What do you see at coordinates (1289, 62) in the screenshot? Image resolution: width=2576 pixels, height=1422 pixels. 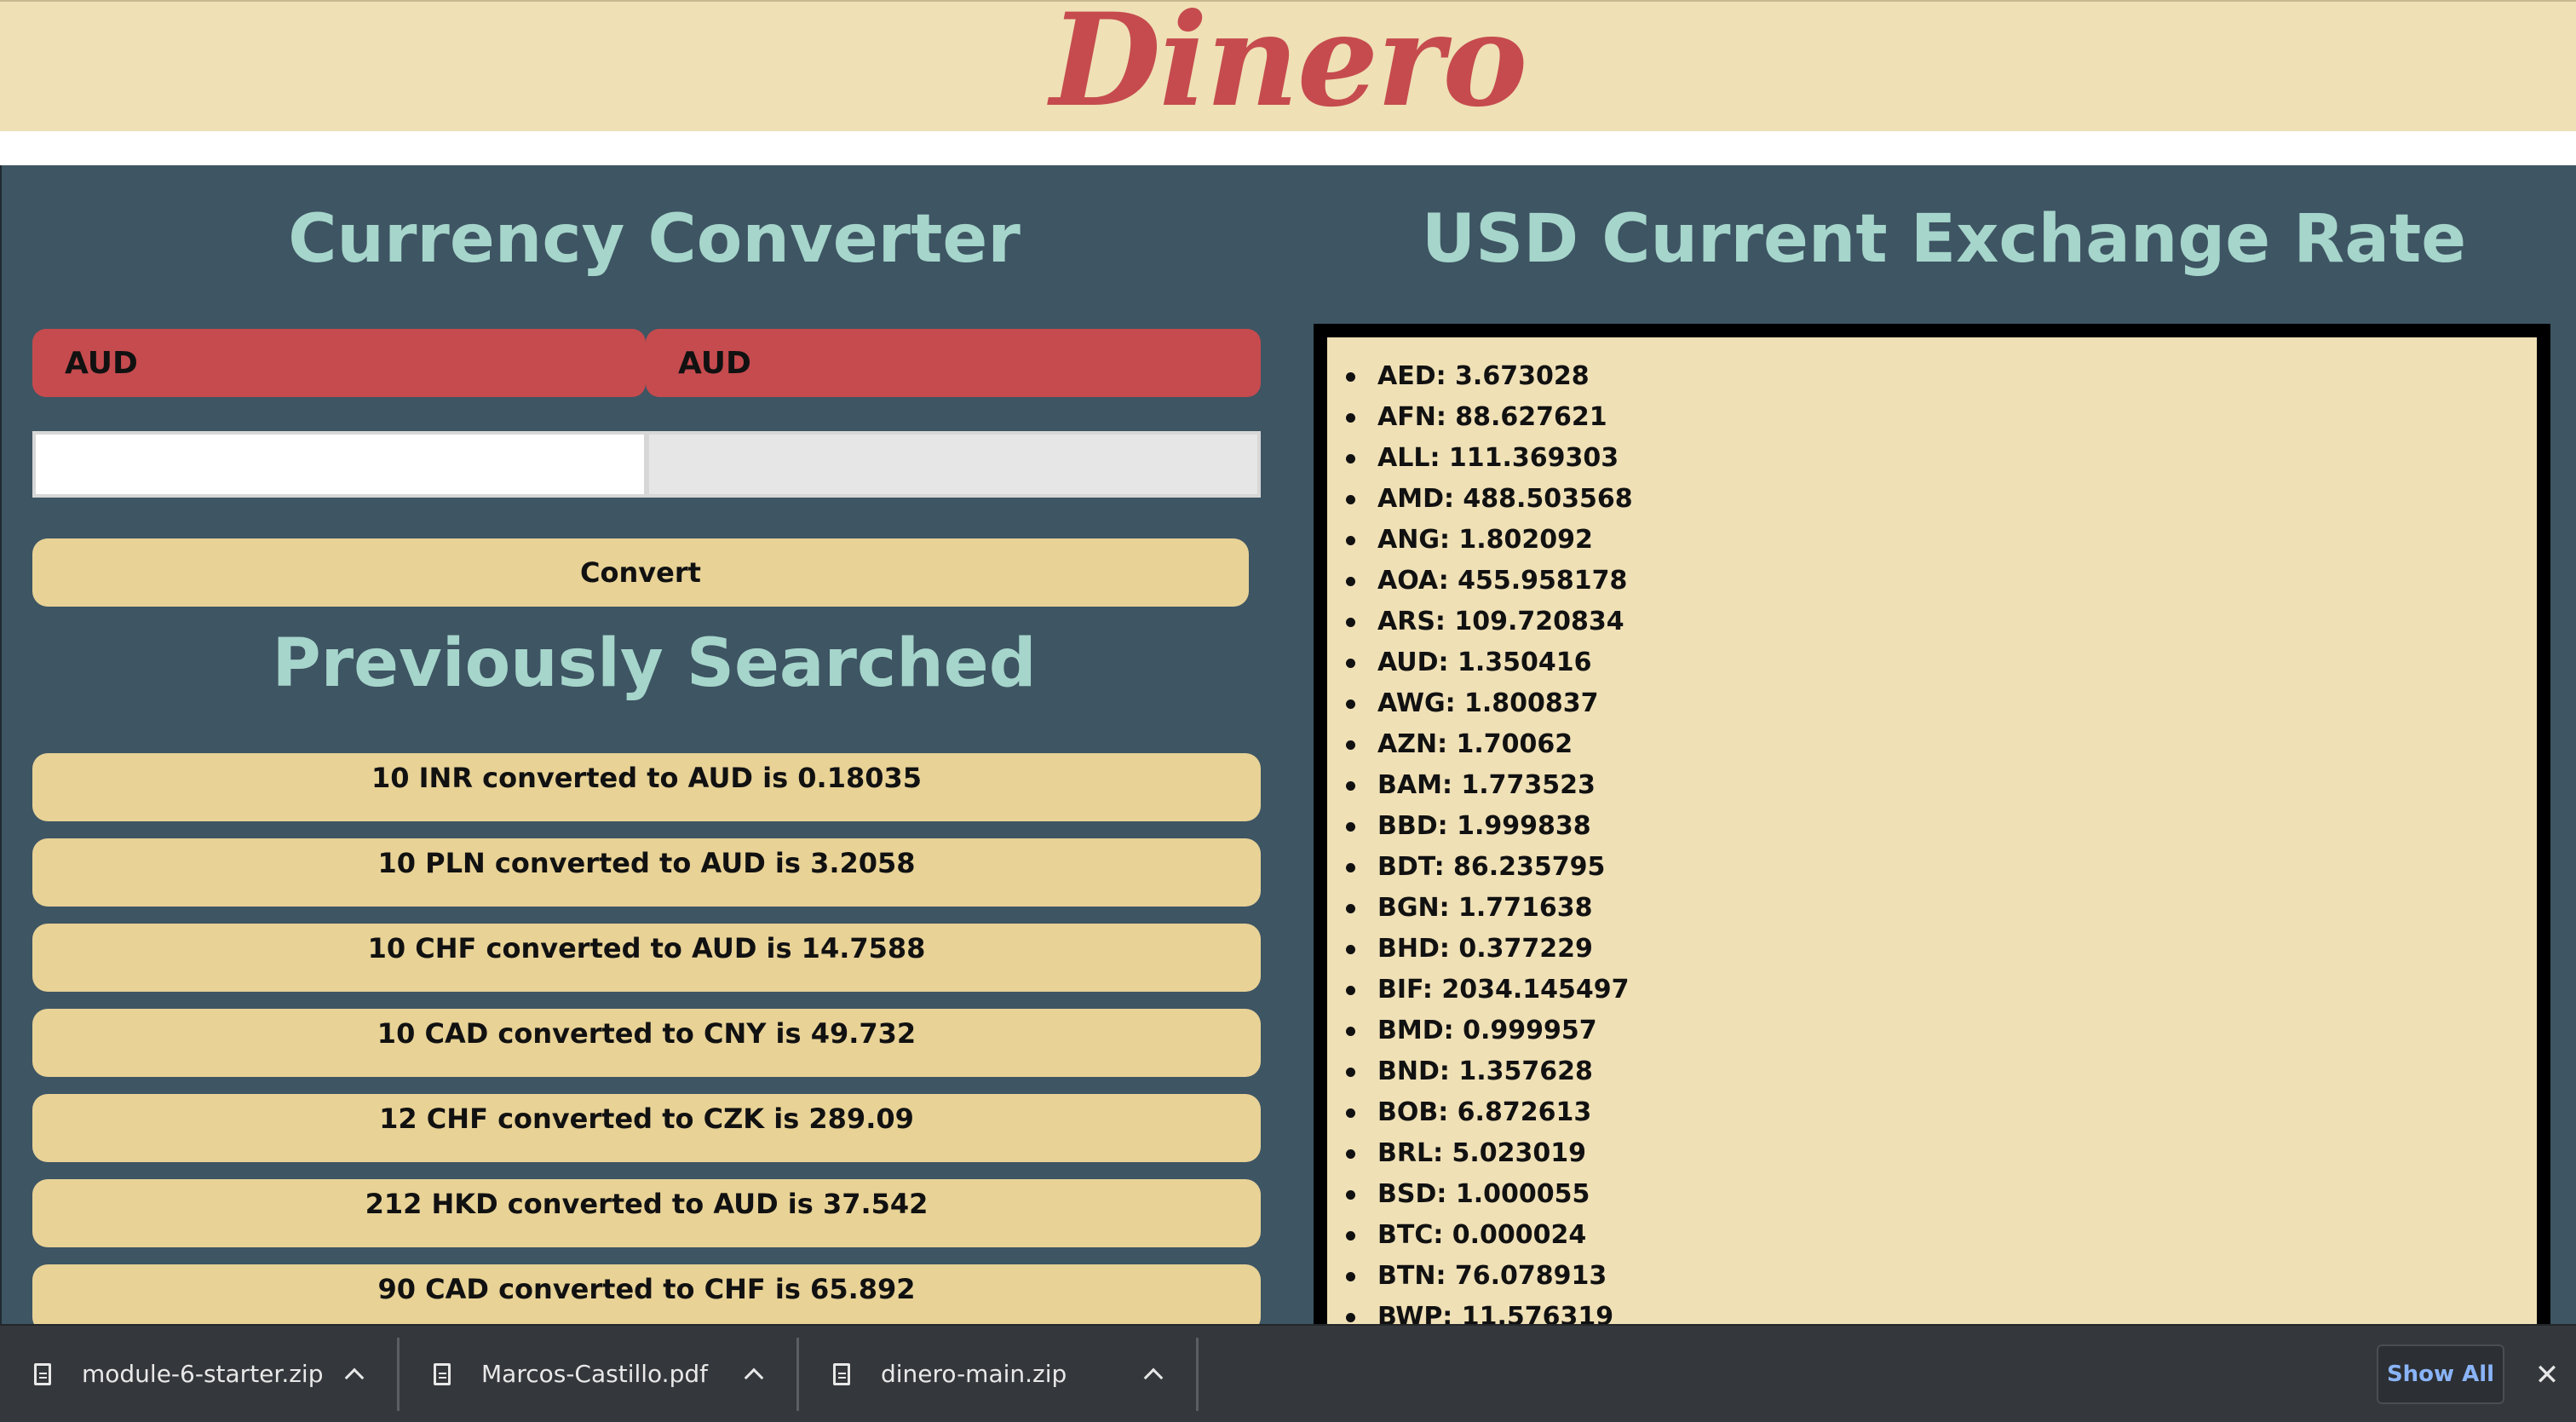 I see `app-logo: Dinero` at bounding box center [1289, 62].